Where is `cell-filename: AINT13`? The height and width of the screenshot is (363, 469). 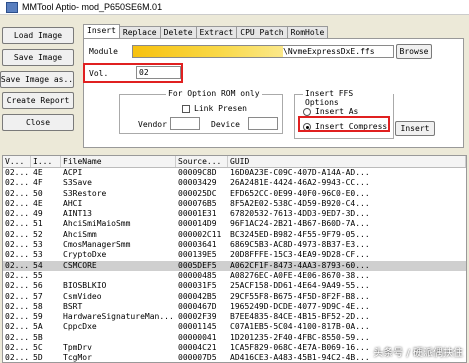
cell-filename: AINT13 is located at coordinates (77, 214).